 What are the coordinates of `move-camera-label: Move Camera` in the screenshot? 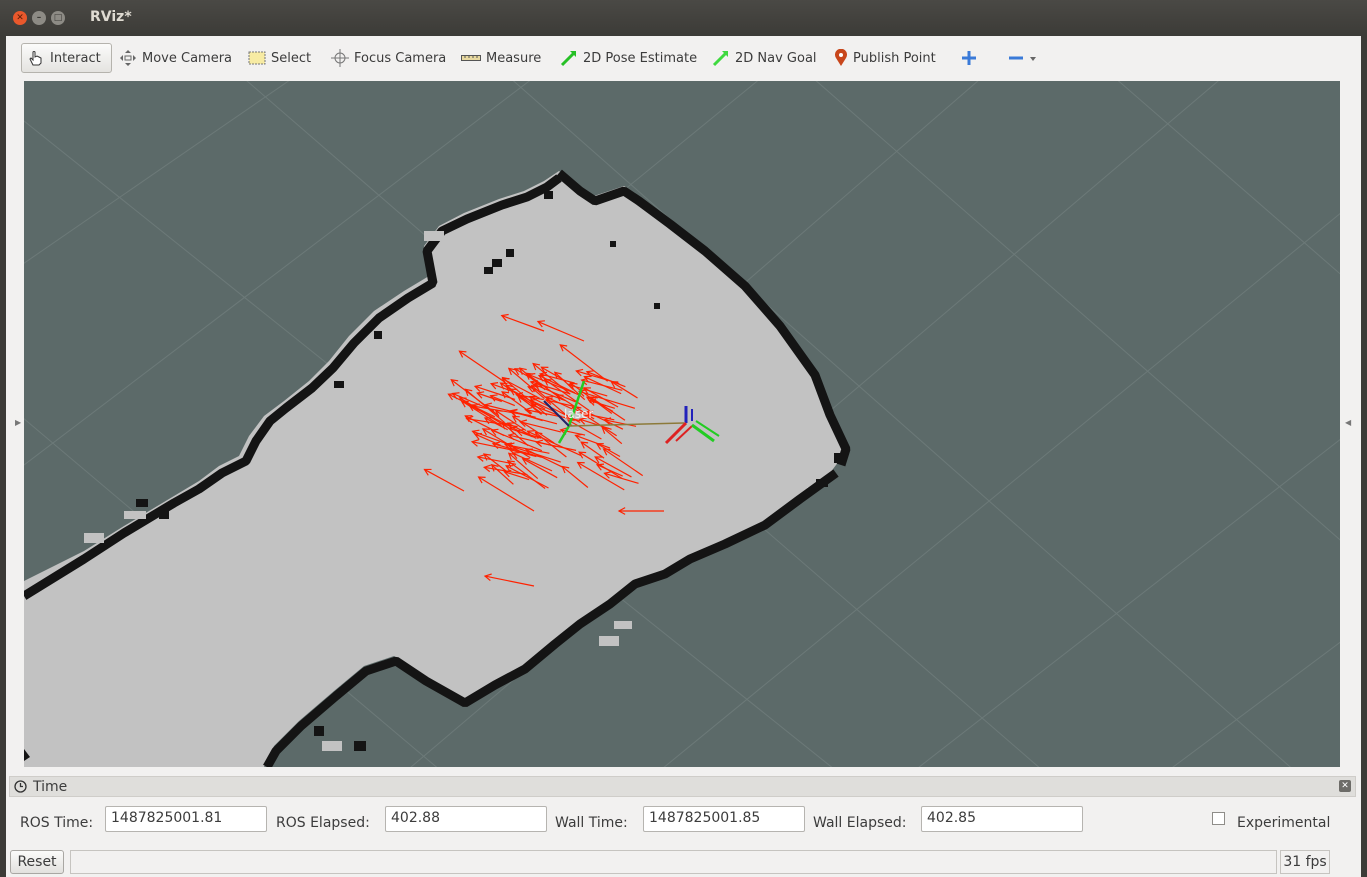 It's located at (187, 58).